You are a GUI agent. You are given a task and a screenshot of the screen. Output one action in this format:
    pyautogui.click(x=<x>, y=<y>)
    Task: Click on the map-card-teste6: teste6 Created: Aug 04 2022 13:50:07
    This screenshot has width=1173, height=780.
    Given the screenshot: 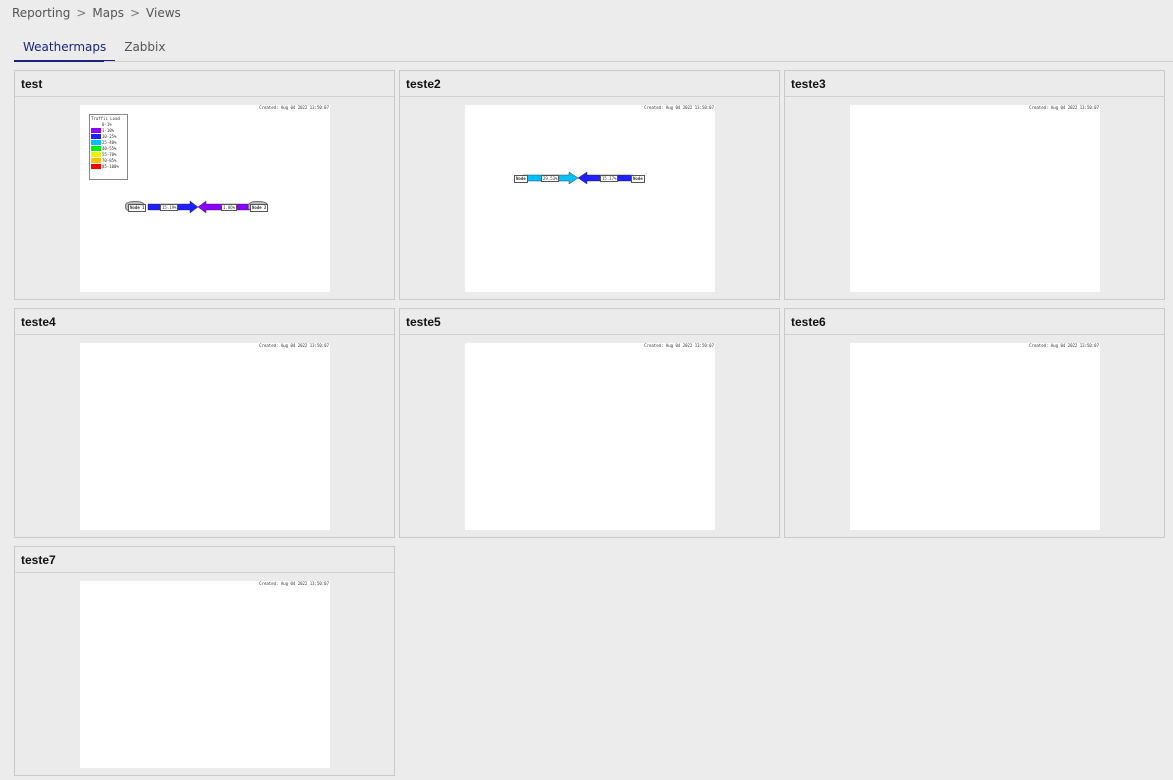 What is the action you would take?
    pyautogui.click(x=974, y=423)
    